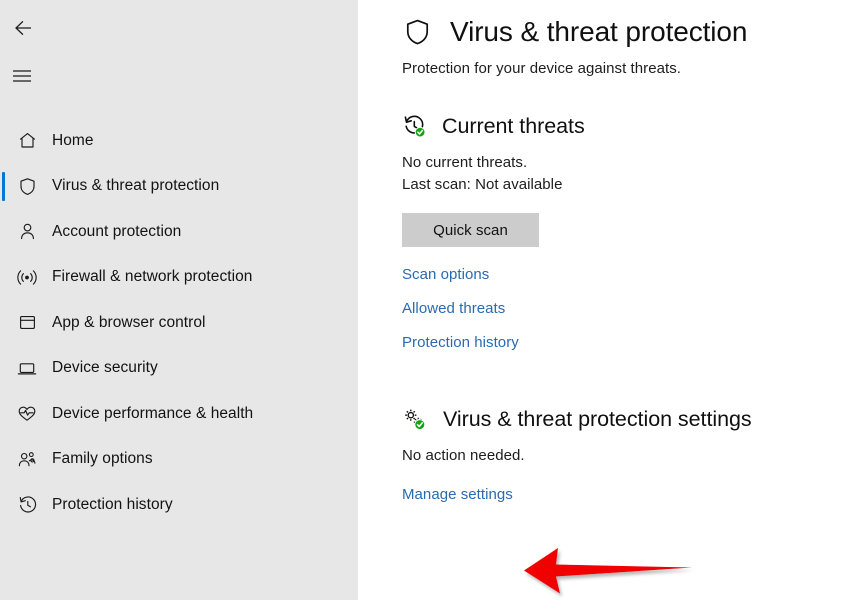 This screenshot has width=851, height=600. I want to click on sidebar-item-protection-history: Protection history, so click(179, 505).